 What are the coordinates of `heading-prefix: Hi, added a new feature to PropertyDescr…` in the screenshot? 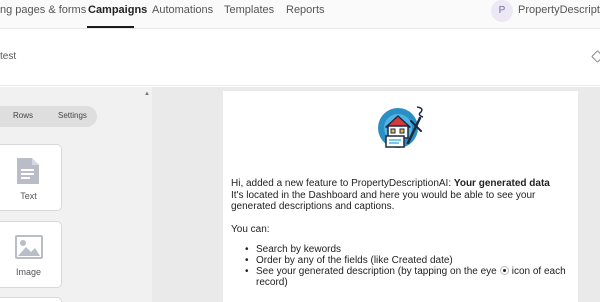 It's located at (342, 183).